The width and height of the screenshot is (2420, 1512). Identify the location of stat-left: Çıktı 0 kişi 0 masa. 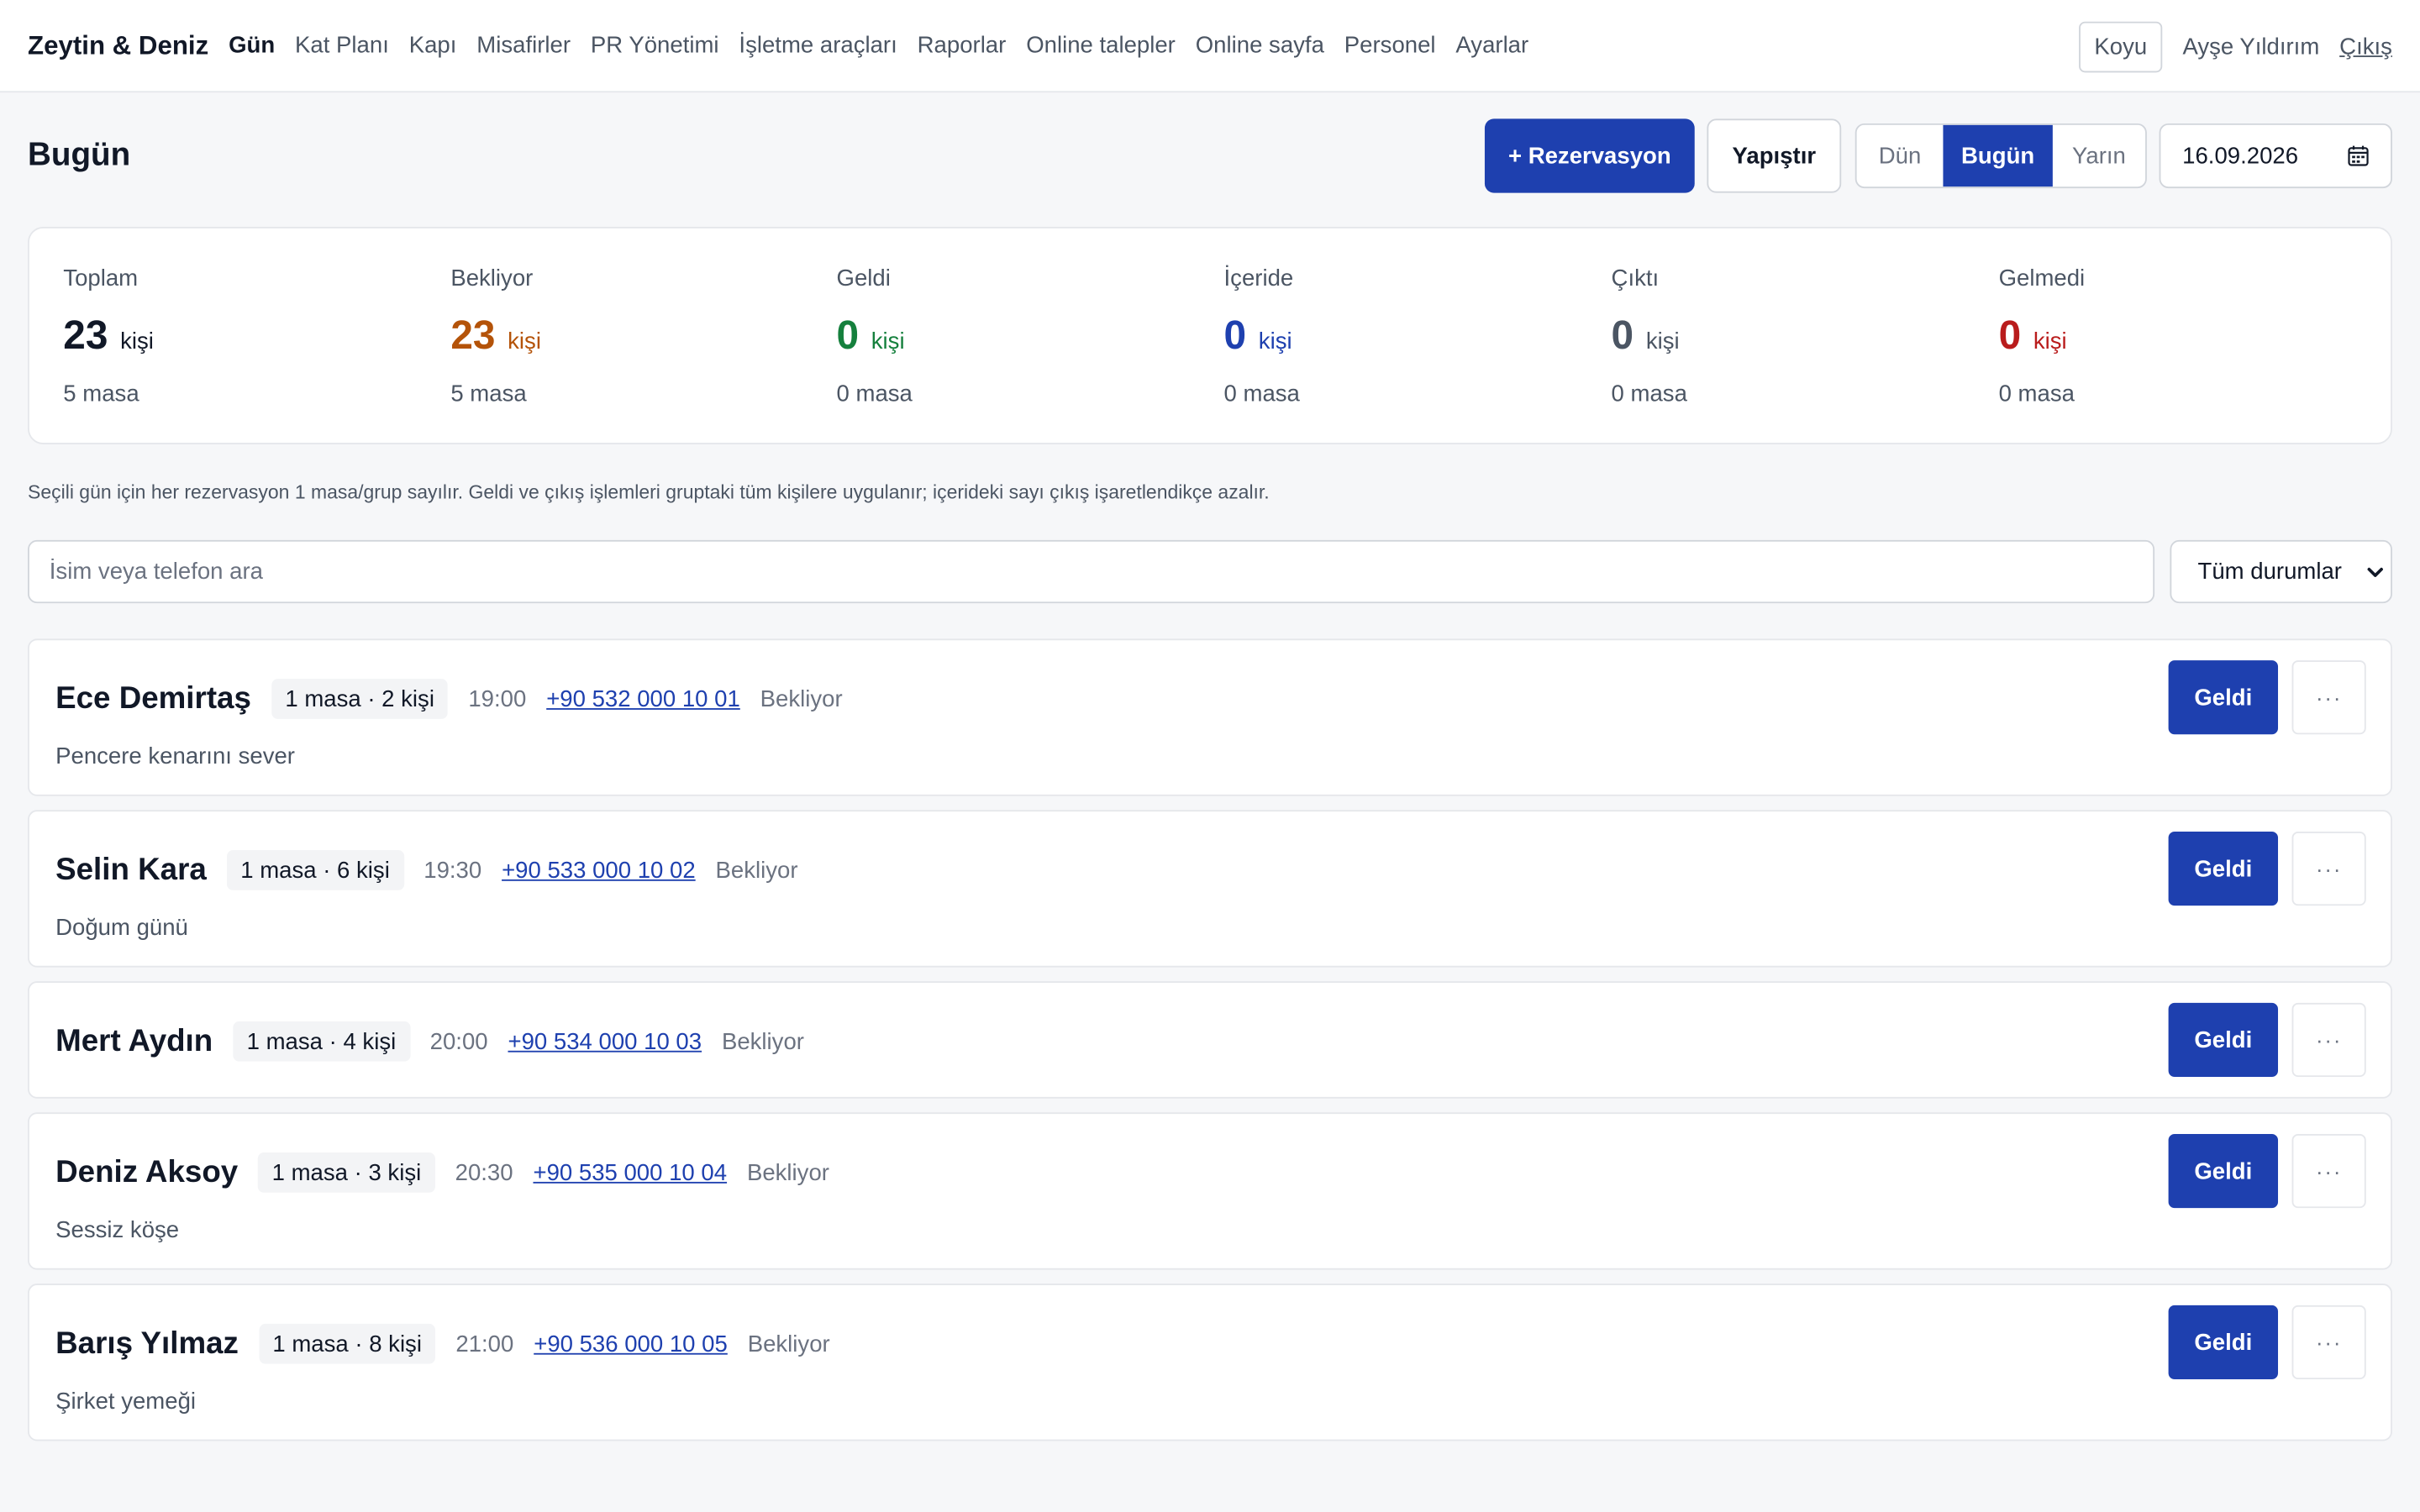
(1797, 336).